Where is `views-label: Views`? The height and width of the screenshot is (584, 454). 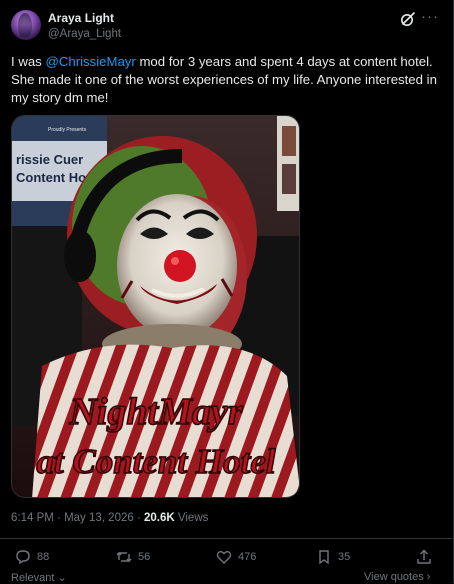
views-label: Views is located at coordinates (193, 518).